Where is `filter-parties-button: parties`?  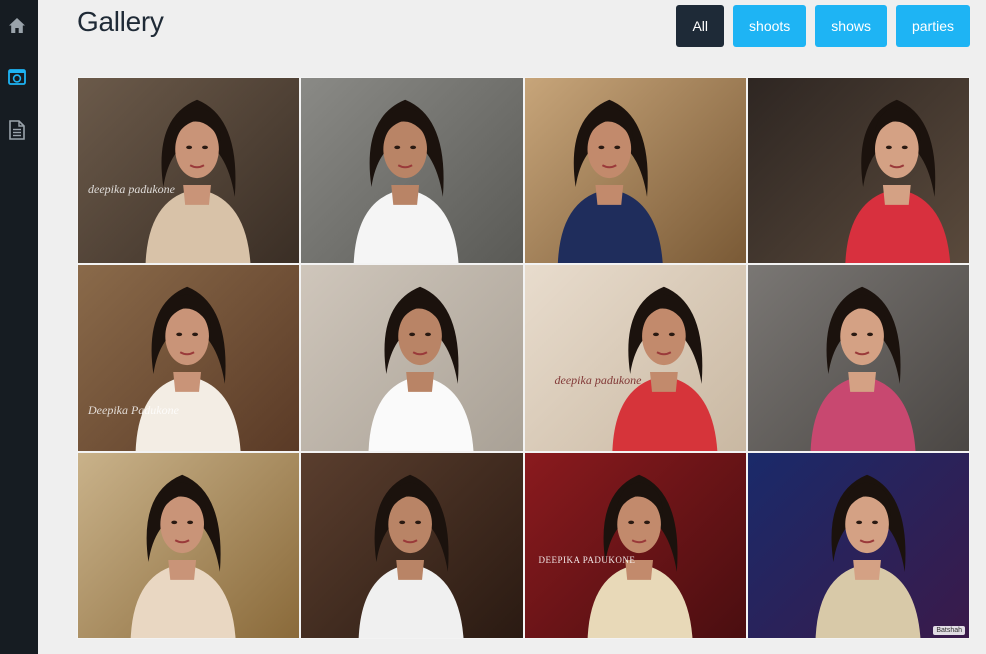 filter-parties-button: parties is located at coordinates (932, 26).